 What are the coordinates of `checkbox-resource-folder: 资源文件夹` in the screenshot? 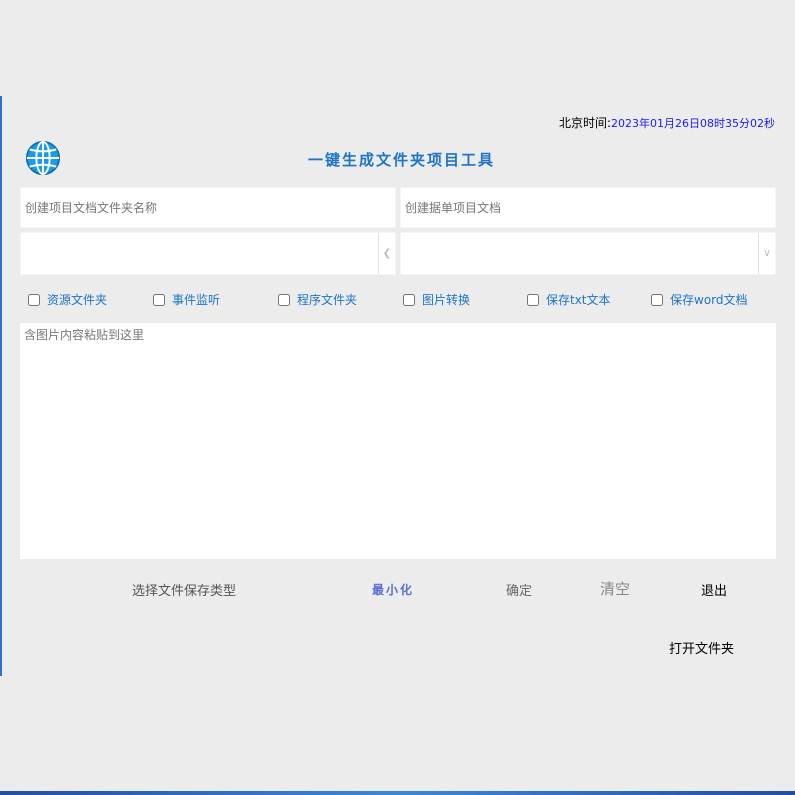 It's located at (67, 299).